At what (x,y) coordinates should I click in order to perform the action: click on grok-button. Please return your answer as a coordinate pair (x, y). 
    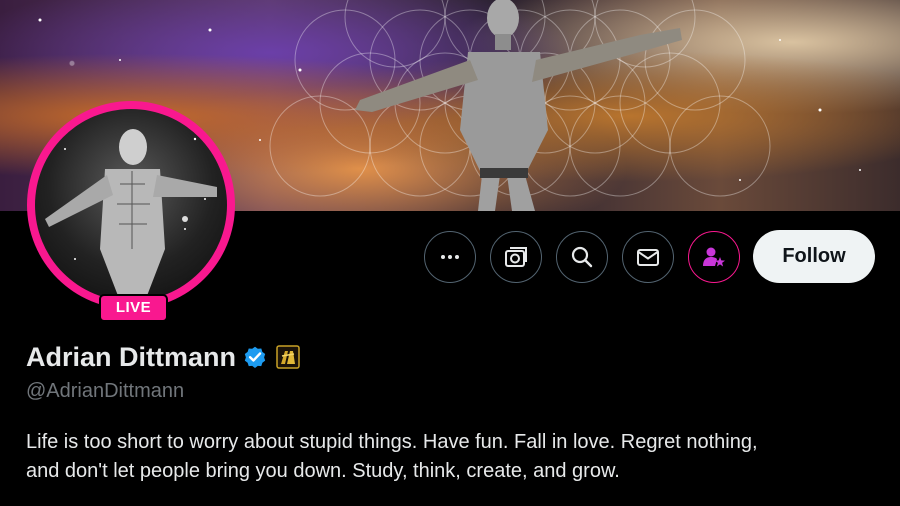
    Looking at the image, I should click on (516, 257).